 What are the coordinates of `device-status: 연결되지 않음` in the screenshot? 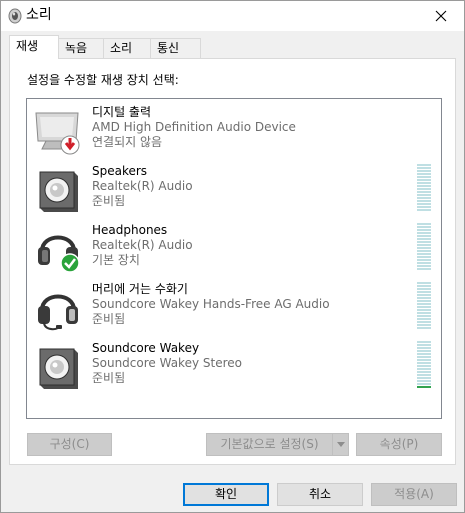 It's located at (127, 142).